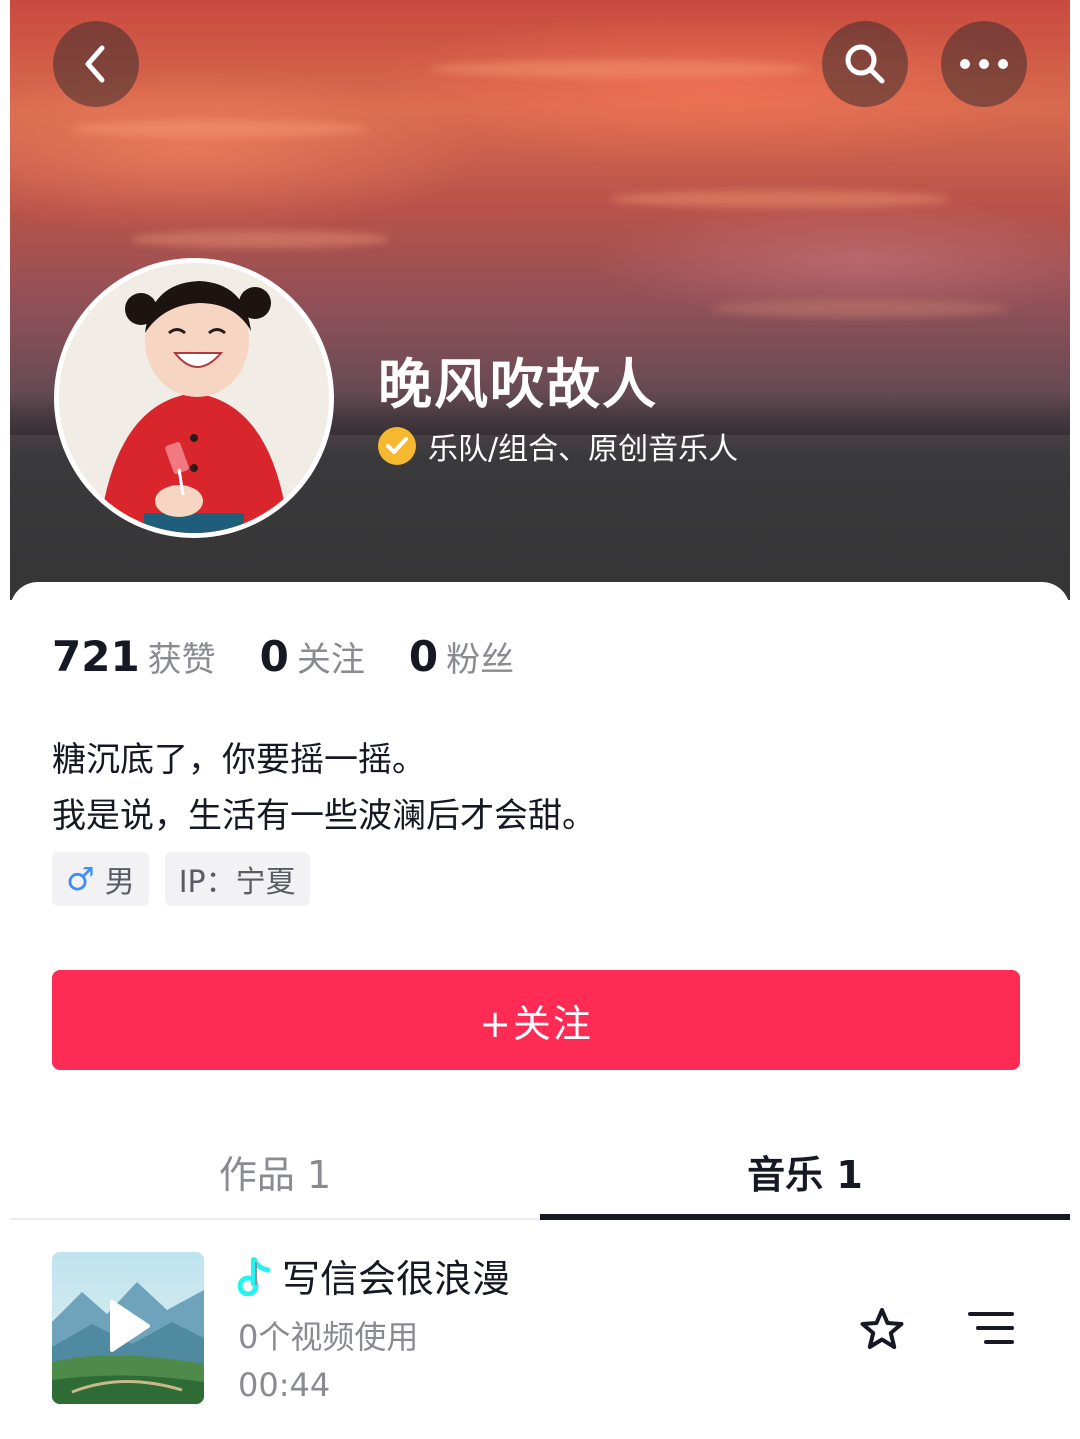 The width and height of the screenshot is (1080, 1439). I want to click on back-button, so click(96, 64).